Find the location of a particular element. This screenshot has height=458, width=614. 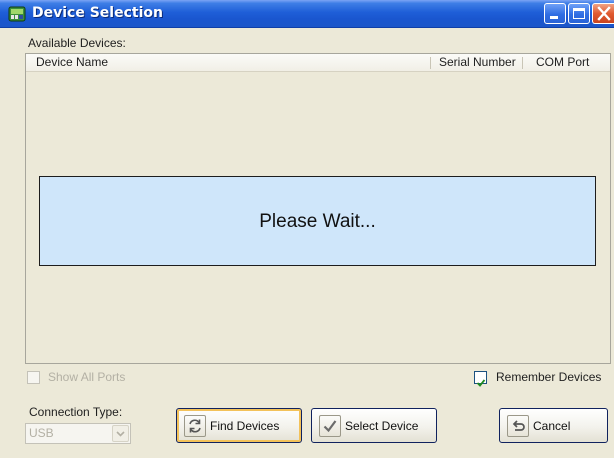

column-header-serial-number: Serial Number is located at coordinates (477, 62).